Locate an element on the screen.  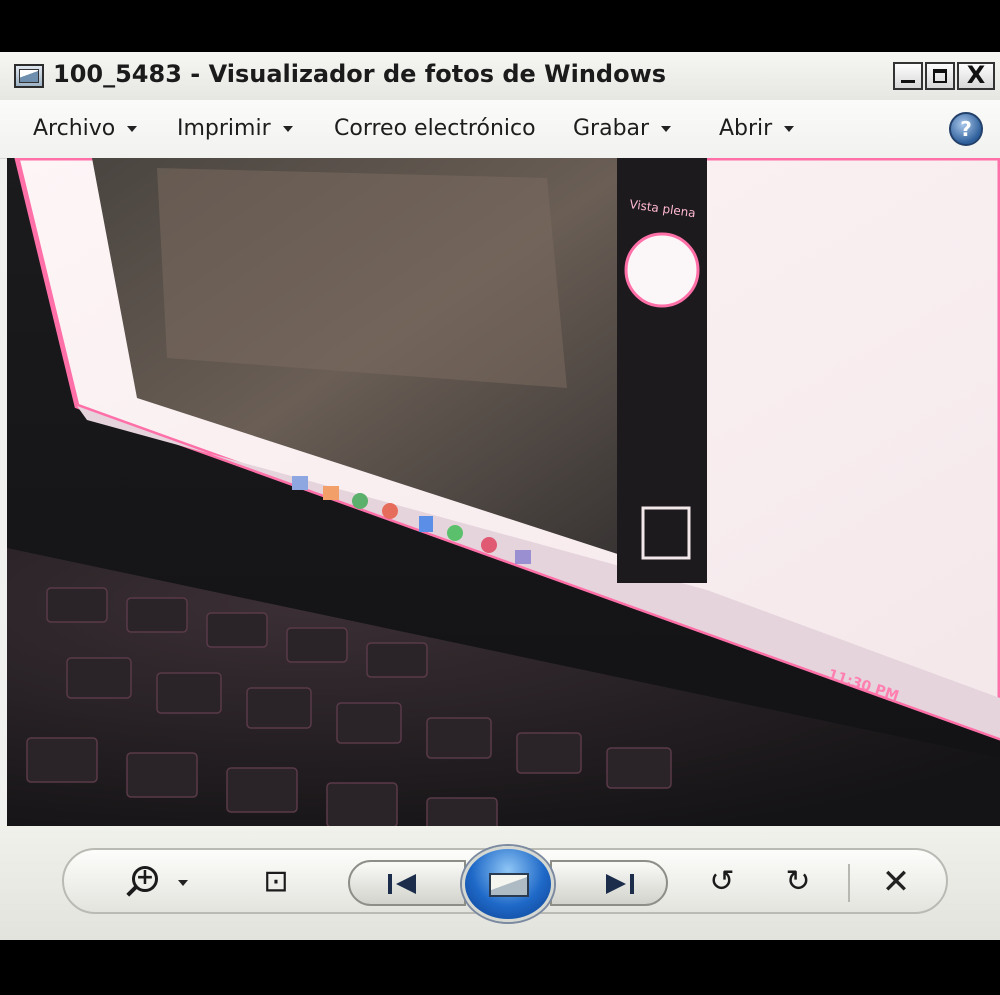
previous-icon is located at coordinates (402, 884).